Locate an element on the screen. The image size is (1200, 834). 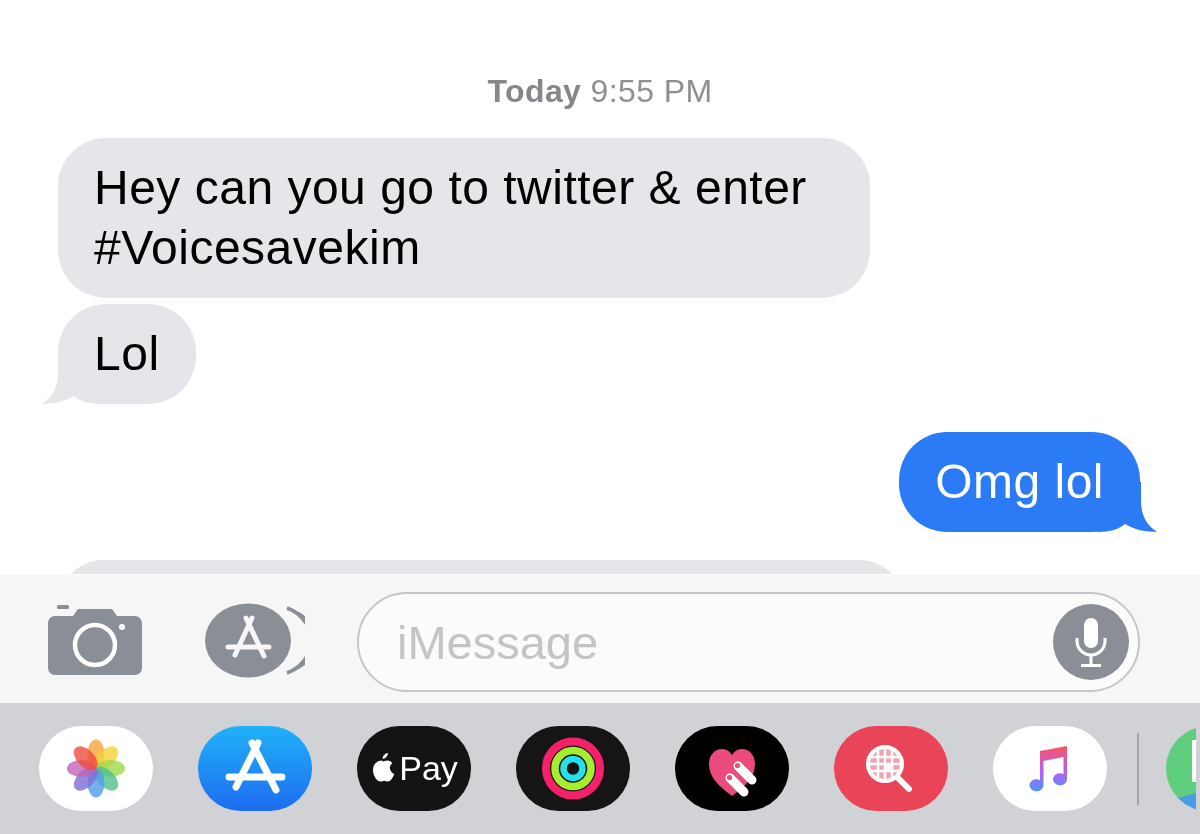
timestamp: Today 9:55 PM is located at coordinates (600, 91).